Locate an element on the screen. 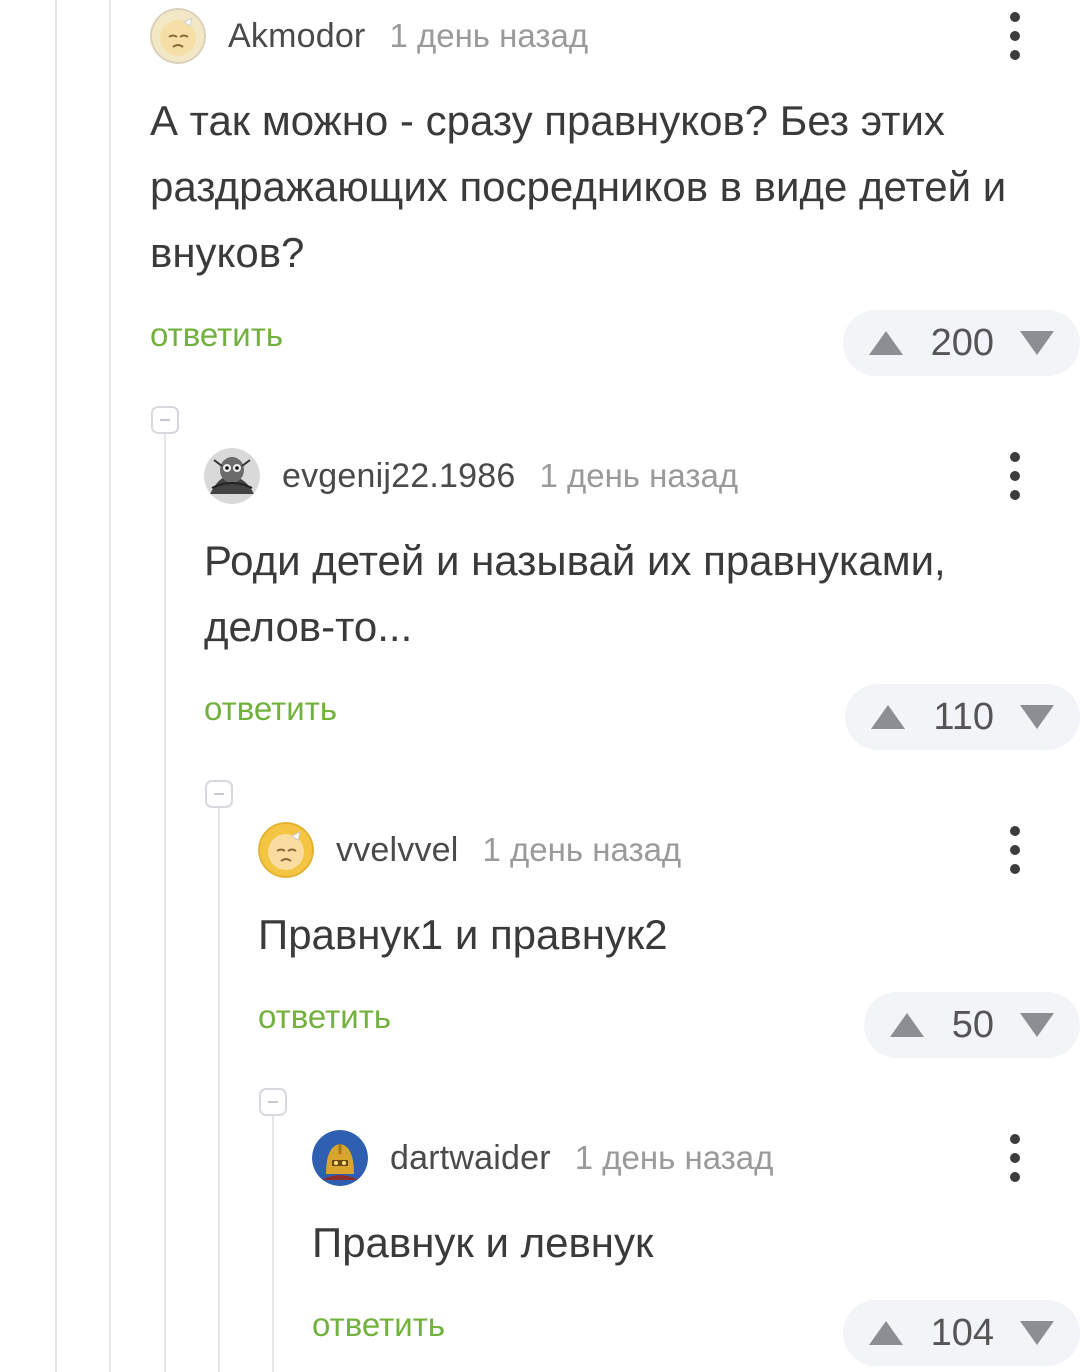 The width and height of the screenshot is (1080, 1372). rating-value: 110 is located at coordinates (963, 716).